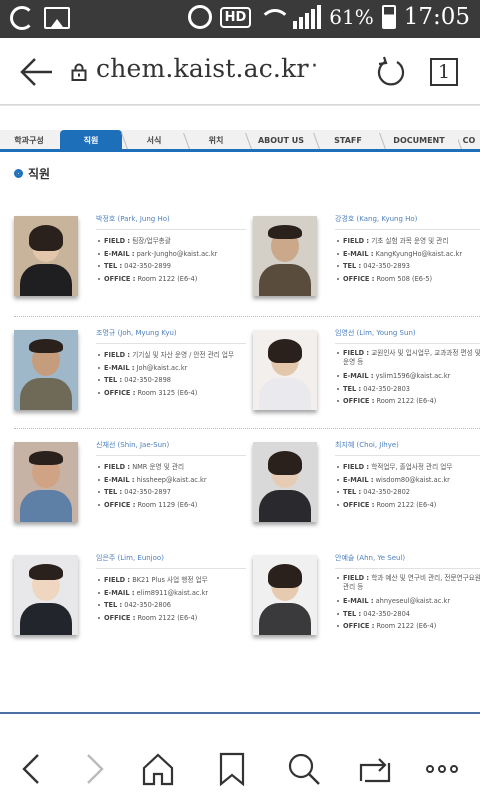 This screenshot has height=800, width=480. I want to click on staff-office: OFFICE : Room 508 (E6-5), so click(407, 279).